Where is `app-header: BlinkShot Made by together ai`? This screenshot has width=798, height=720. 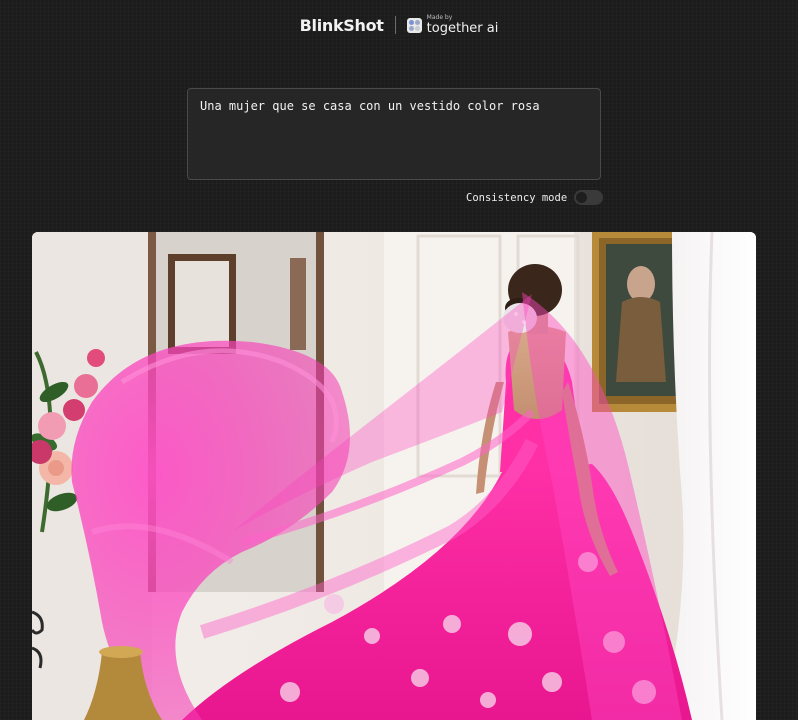 app-header: BlinkShot Made by together ai is located at coordinates (399, 25).